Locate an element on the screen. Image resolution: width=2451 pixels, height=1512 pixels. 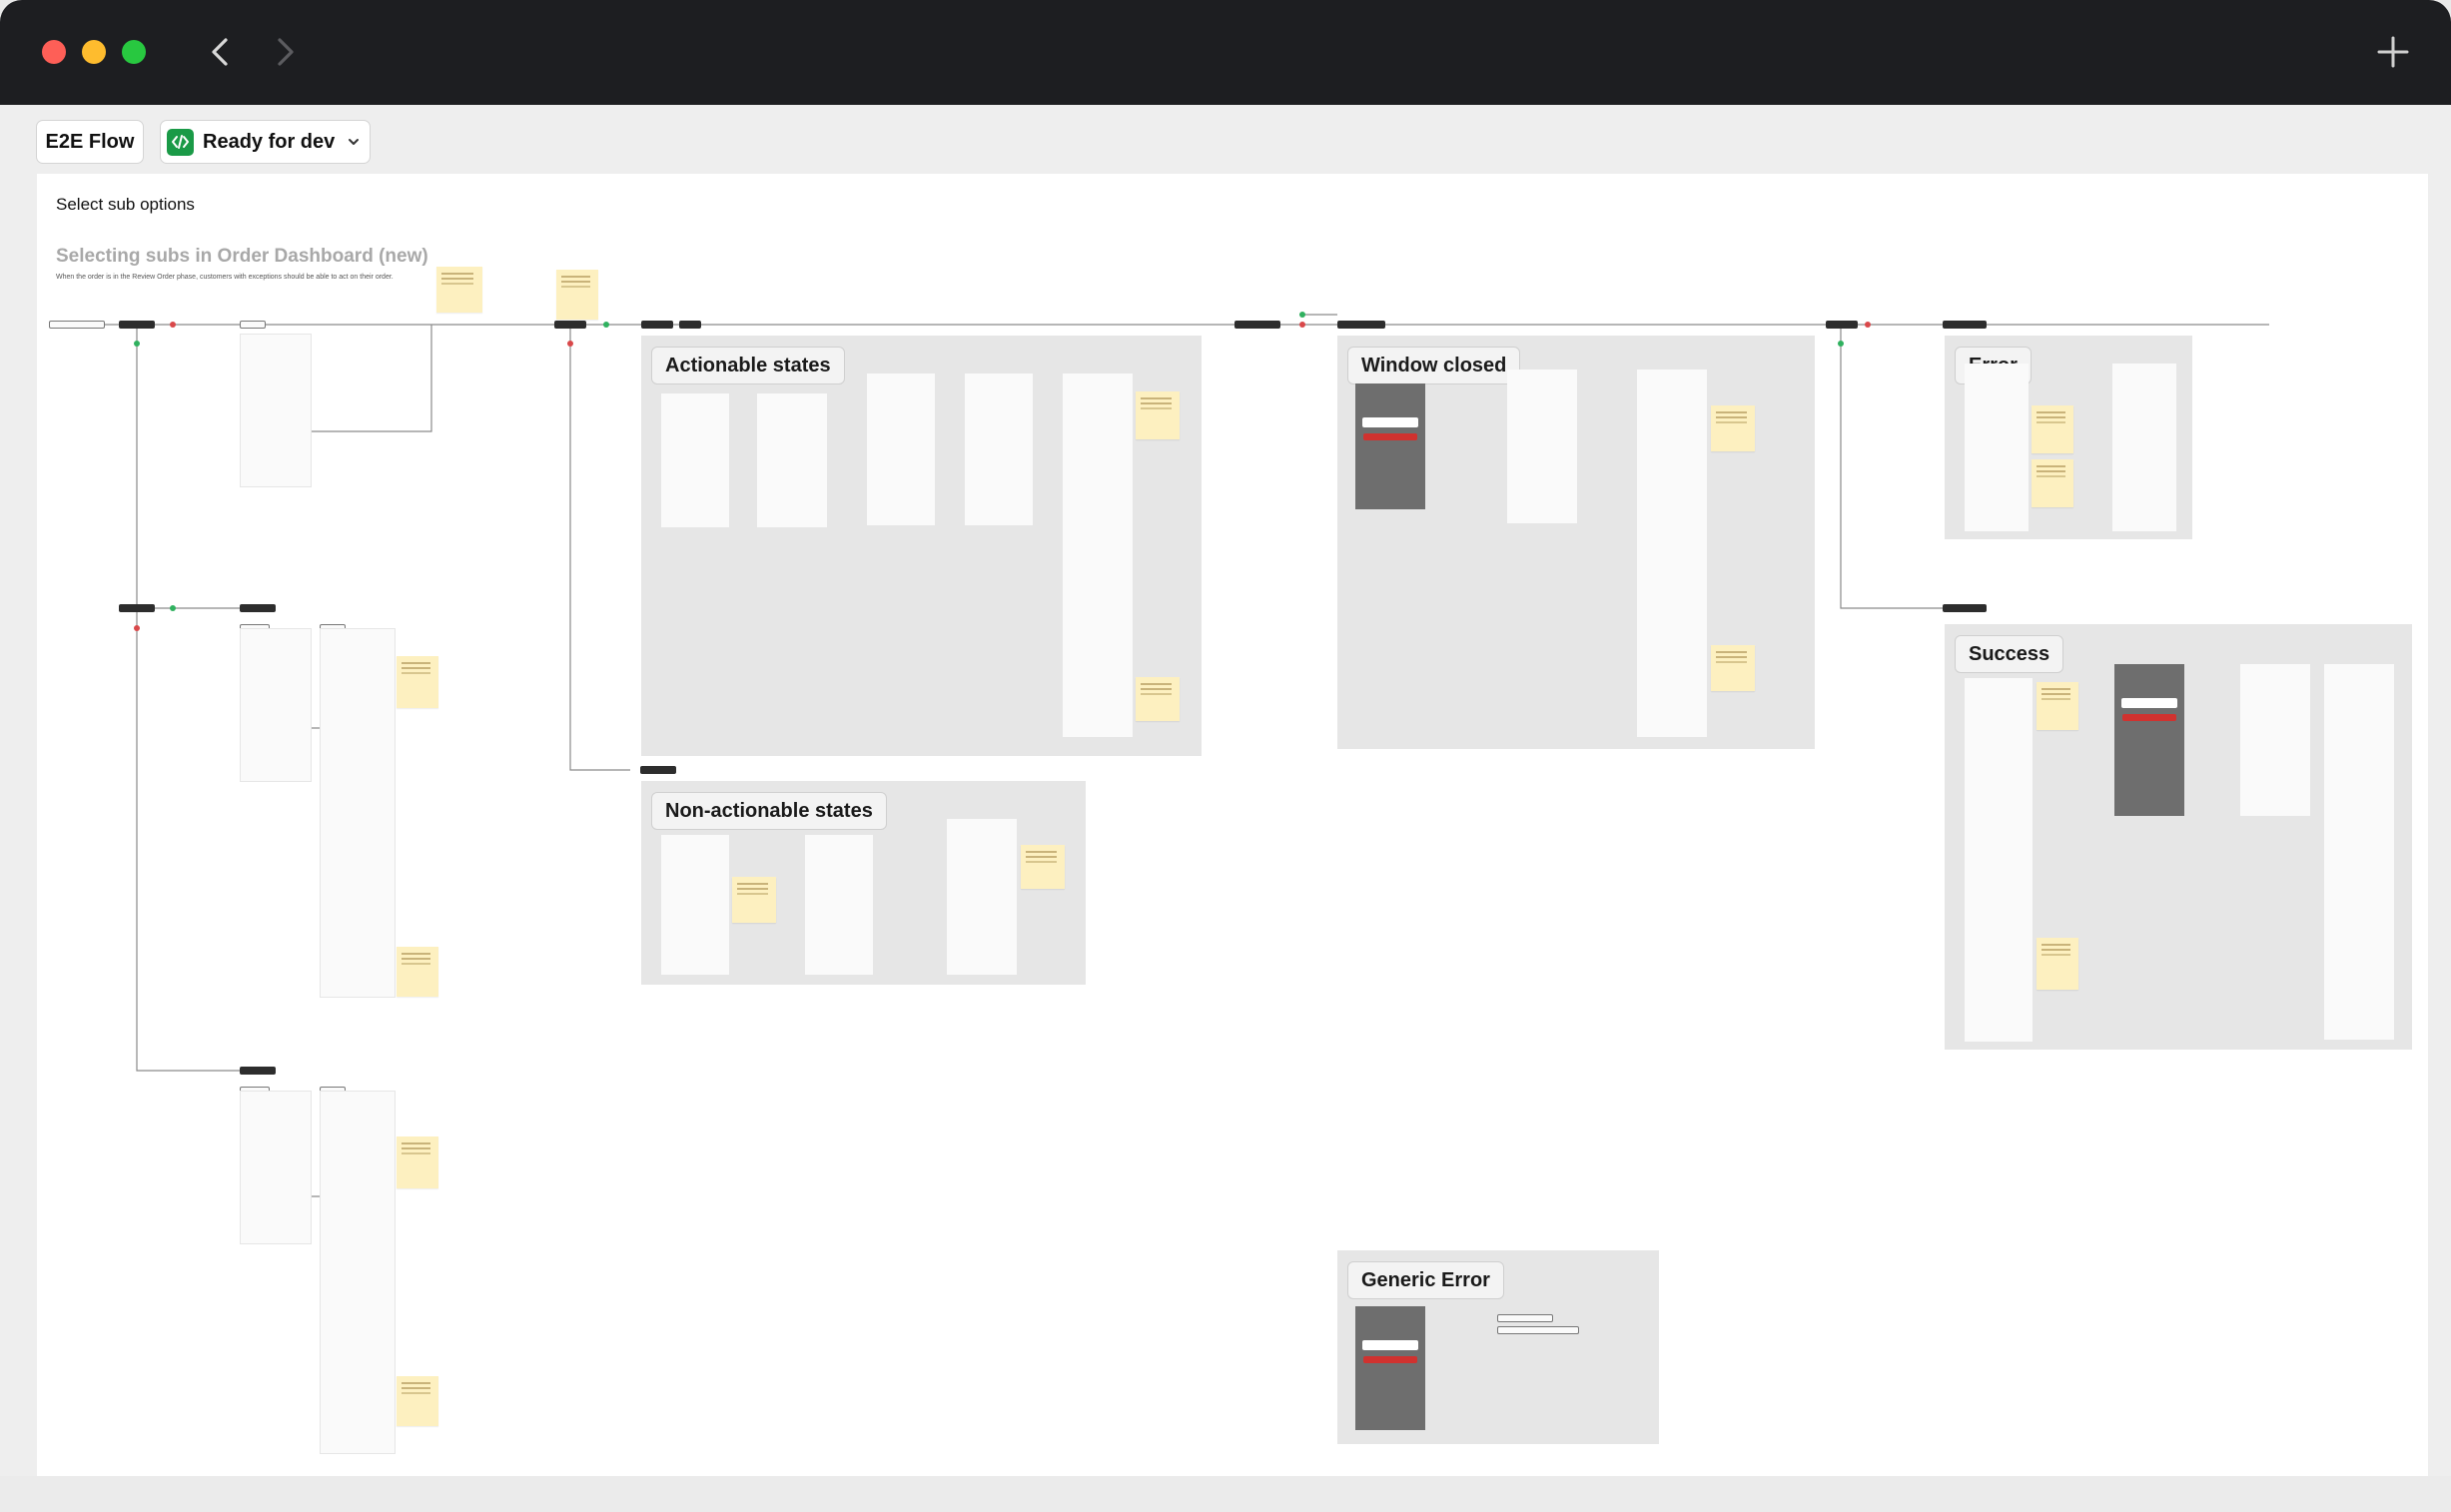
status-label: Ready for dev is located at coordinates (269, 141).